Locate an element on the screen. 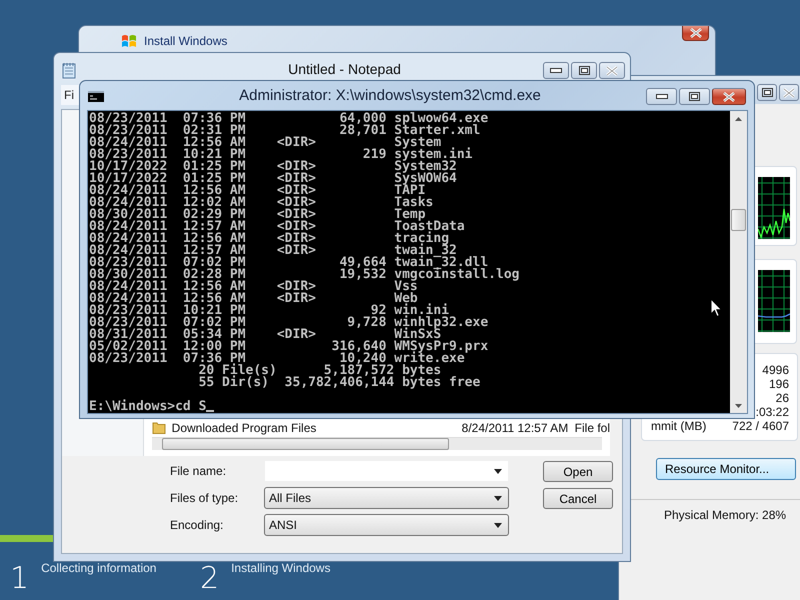 The height and width of the screenshot is (600, 800). console-line: 10/17/2022 01:25 PM <DIR> System32 is located at coordinates (273, 167).